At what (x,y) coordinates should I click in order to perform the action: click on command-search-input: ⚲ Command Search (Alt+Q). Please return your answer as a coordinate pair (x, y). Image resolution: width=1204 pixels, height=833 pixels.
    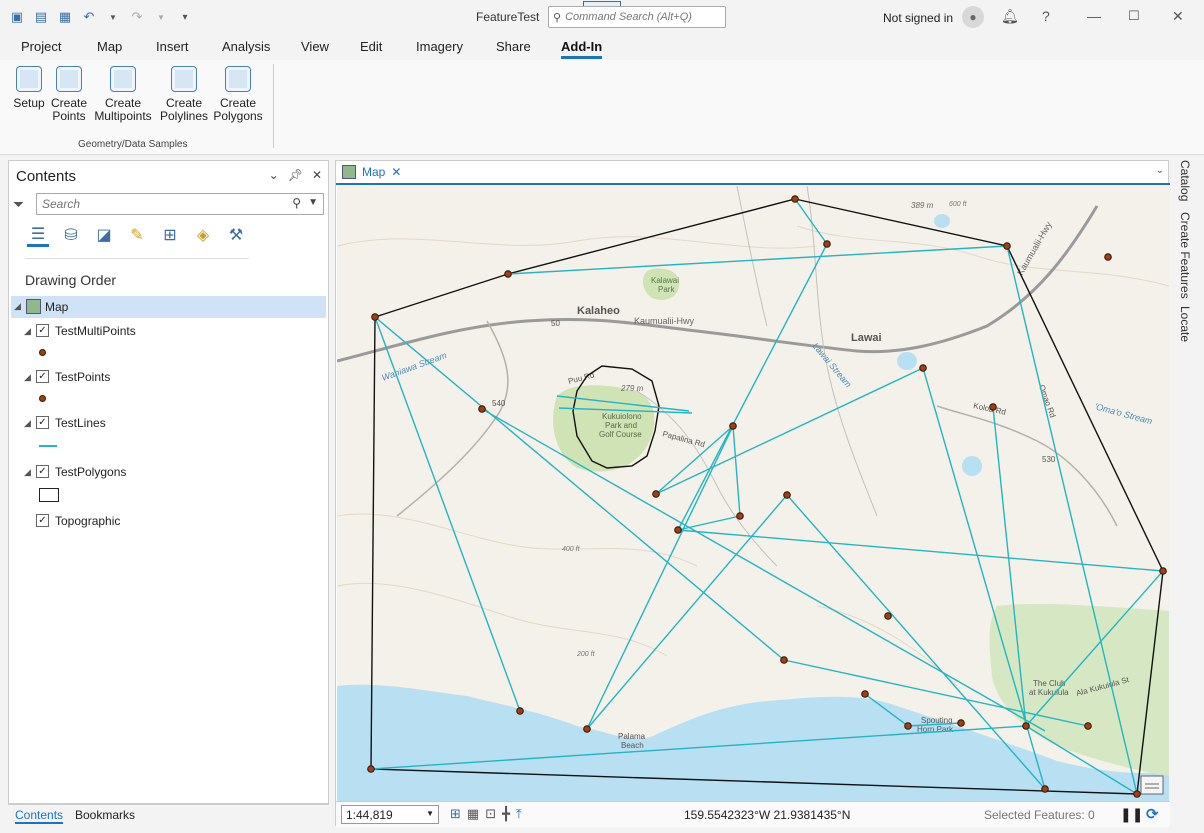
    Looking at the image, I should click on (637, 17).